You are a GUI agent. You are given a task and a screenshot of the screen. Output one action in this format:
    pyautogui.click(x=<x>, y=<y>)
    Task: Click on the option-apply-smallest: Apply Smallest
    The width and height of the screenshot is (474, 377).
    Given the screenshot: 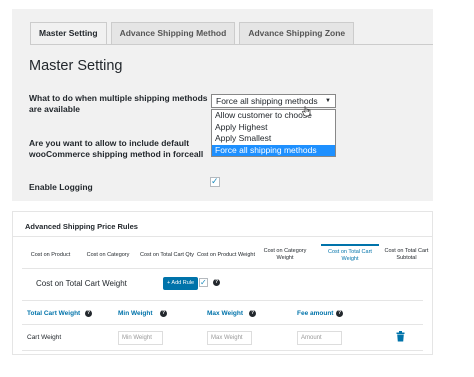 What is the action you would take?
    pyautogui.click(x=273, y=139)
    